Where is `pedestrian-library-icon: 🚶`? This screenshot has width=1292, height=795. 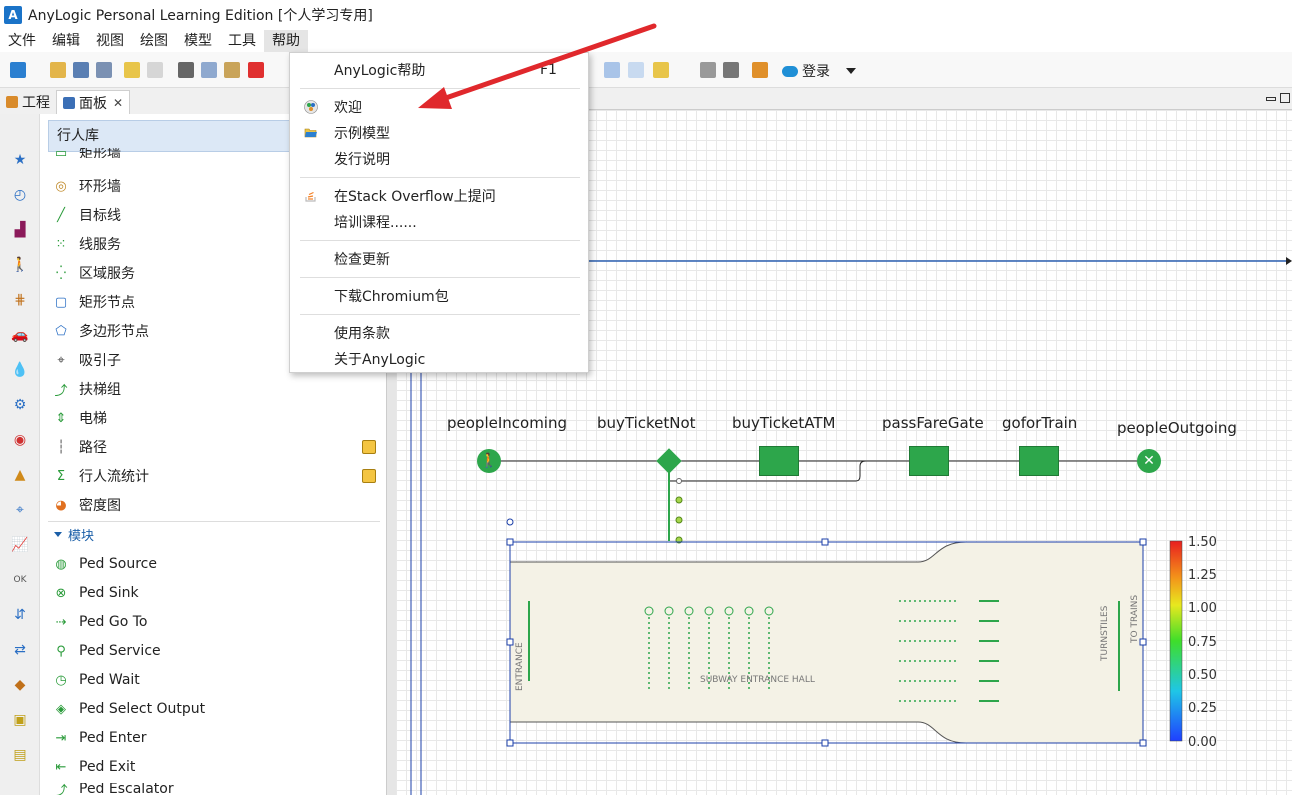 pedestrian-library-icon: 🚶 is located at coordinates (20, 265).